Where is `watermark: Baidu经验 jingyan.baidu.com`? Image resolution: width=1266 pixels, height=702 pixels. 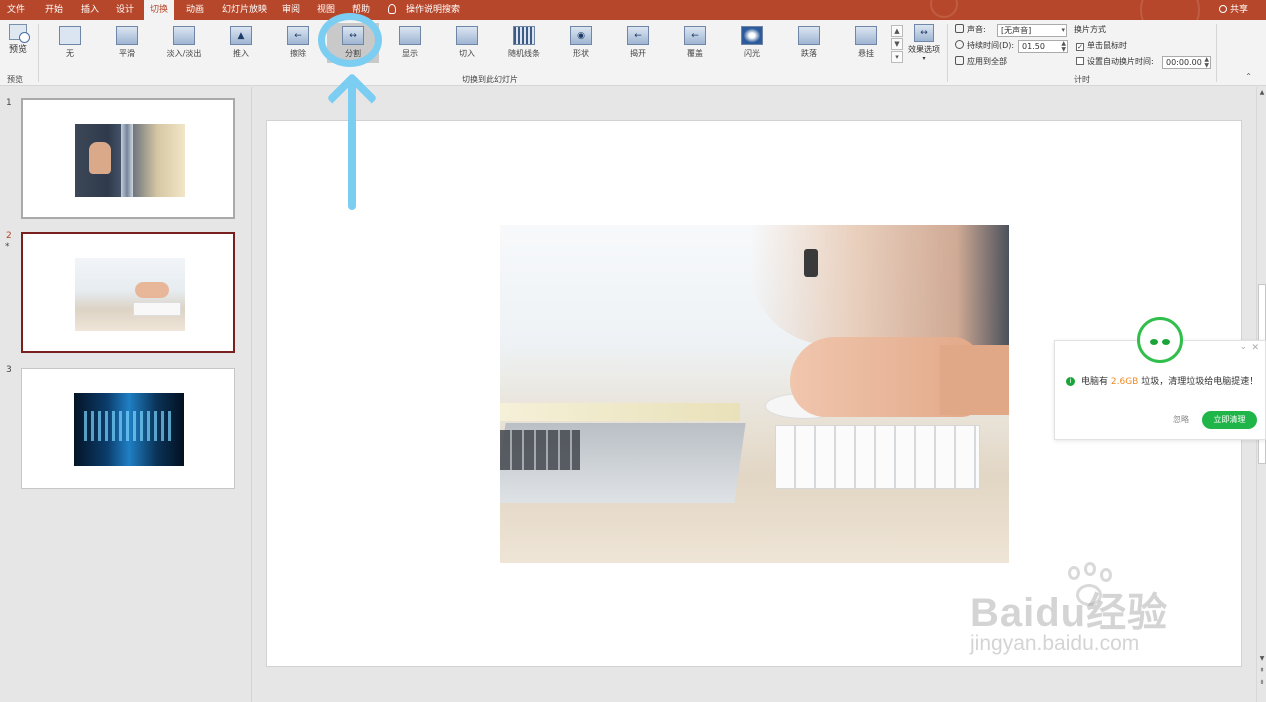 watermark: Baidu经验 jingyan.baidu.com is located at coordinates (1069, 618).